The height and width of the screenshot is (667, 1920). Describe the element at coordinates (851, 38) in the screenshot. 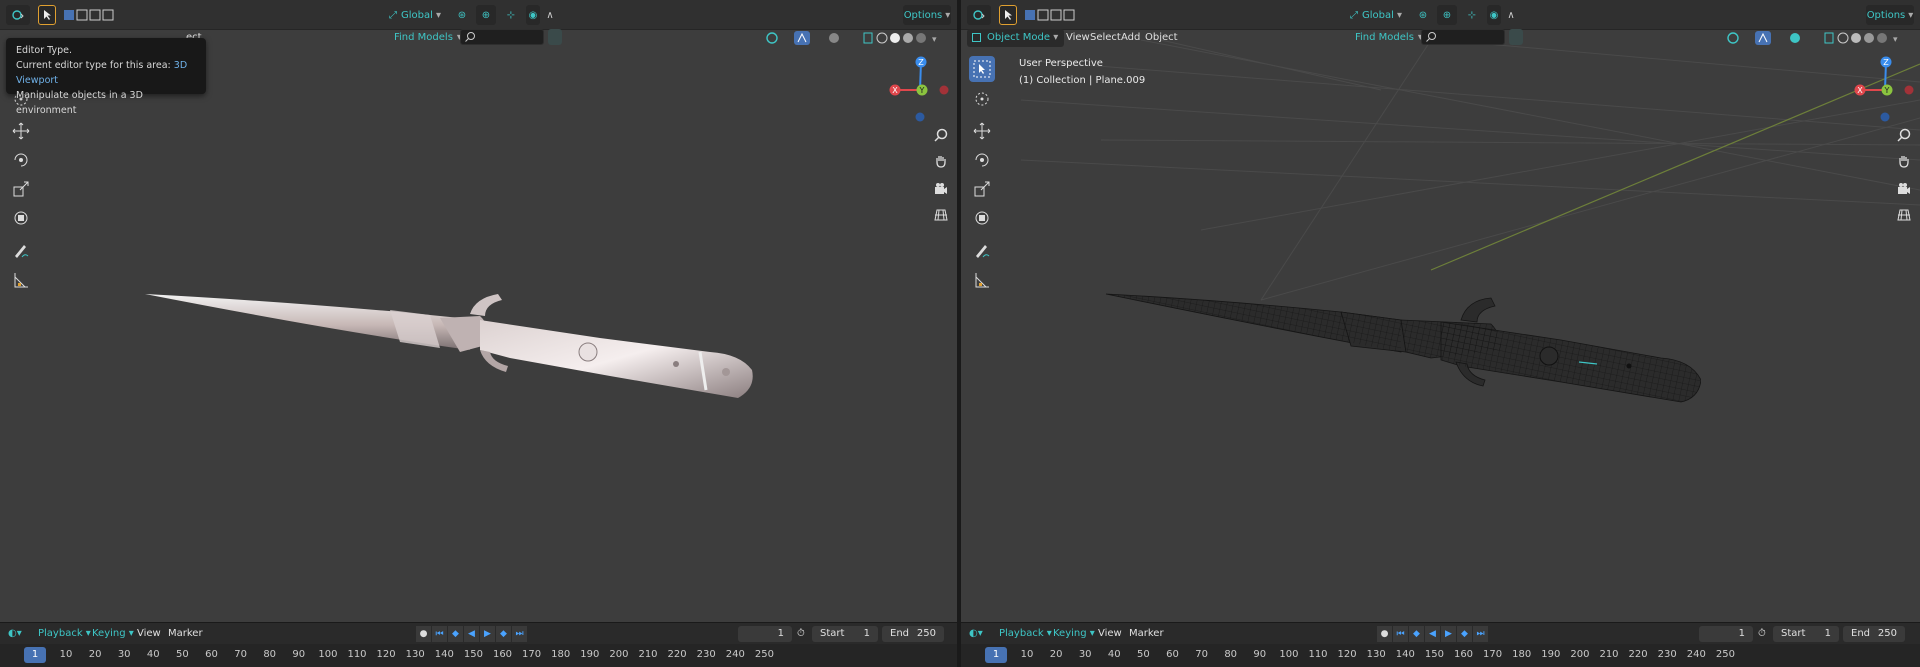

I see `shading-icons: ▾` at that location.